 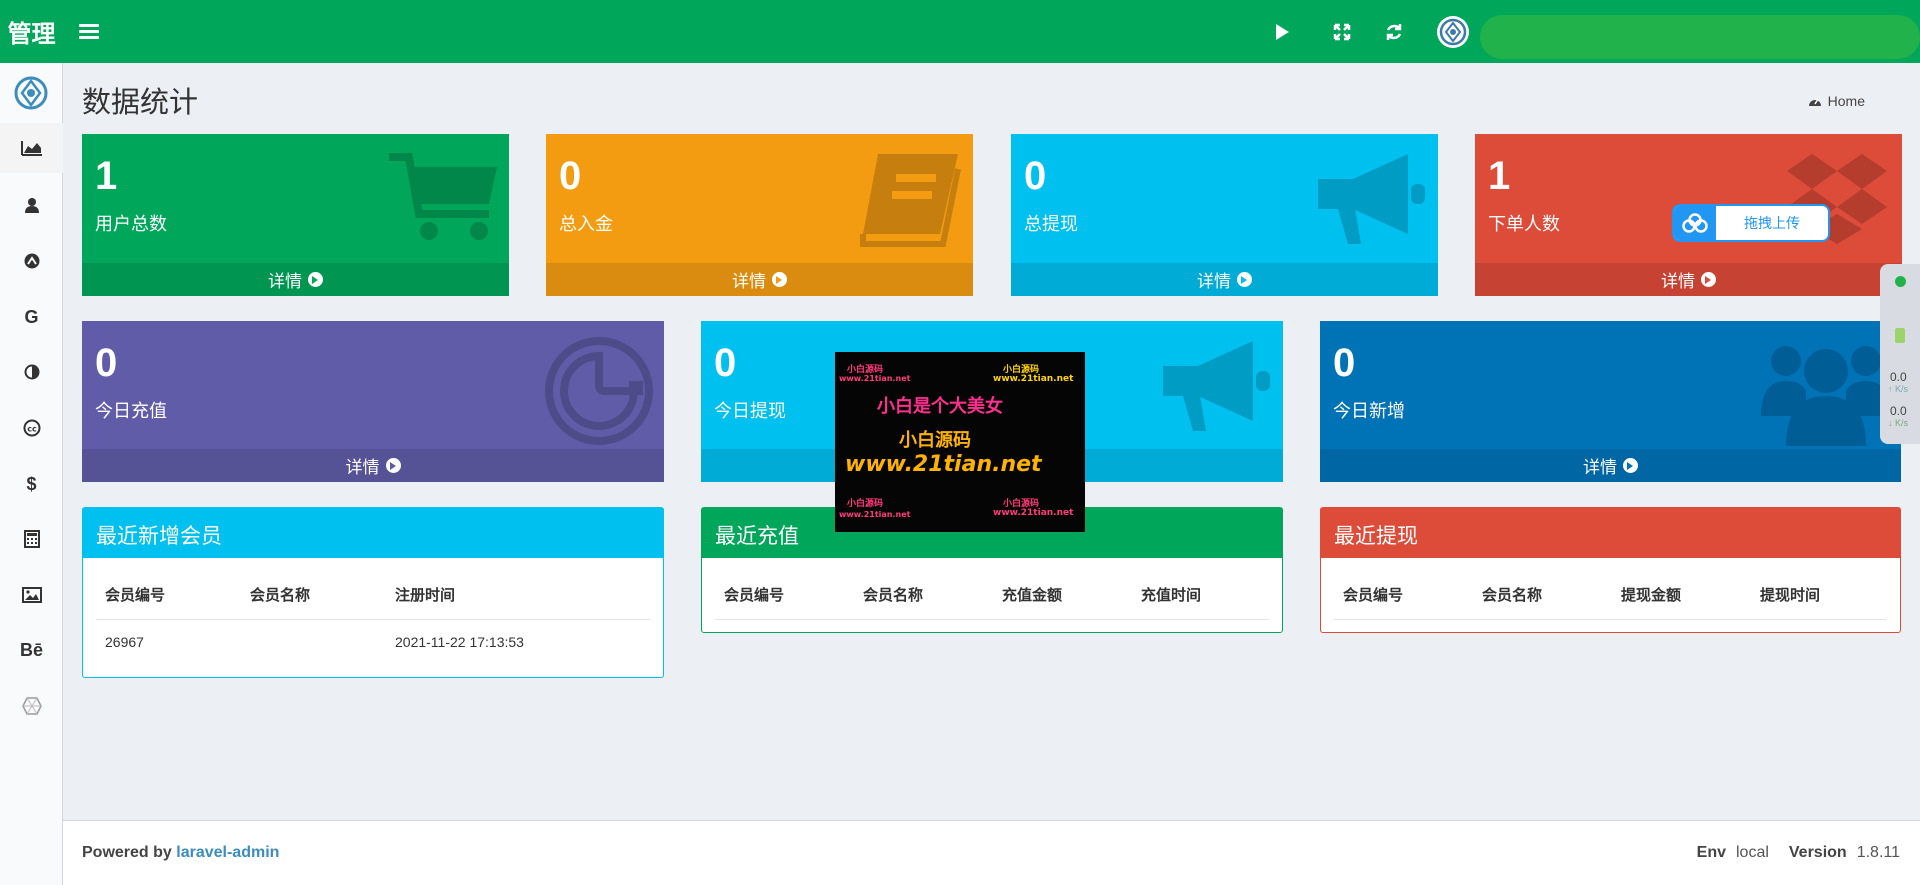 I want to click on calculator-icon, so click(x=31, y=539).